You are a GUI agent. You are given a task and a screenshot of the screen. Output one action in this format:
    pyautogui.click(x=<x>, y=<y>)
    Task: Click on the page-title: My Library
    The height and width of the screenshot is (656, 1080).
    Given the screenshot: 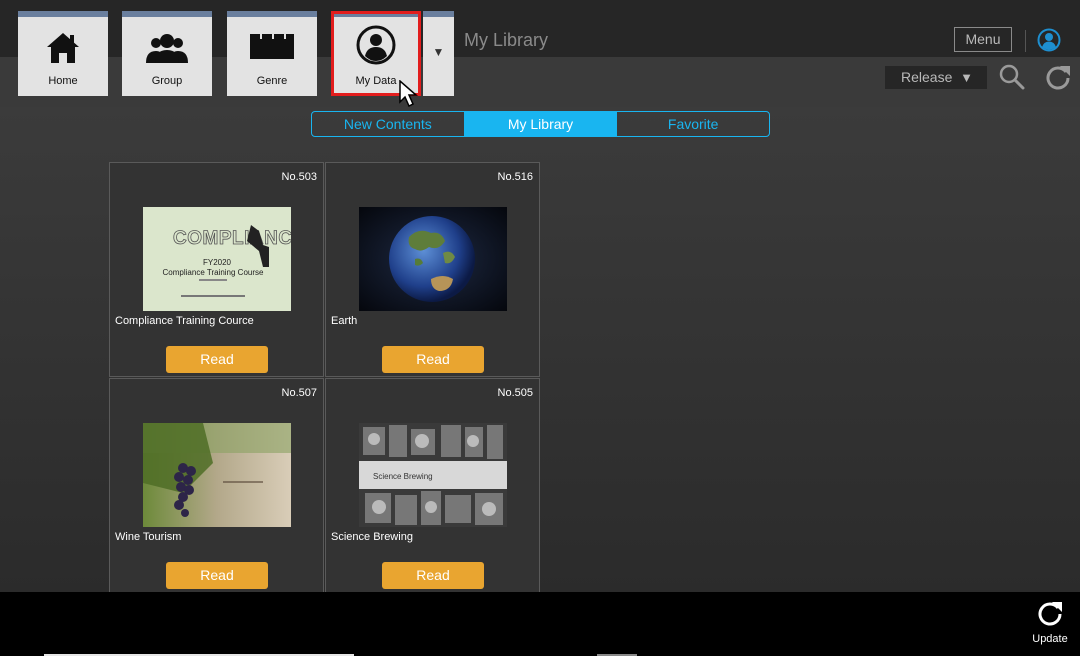 What is the action you would take?
    pyautogui.click(x=506, y=40)
    